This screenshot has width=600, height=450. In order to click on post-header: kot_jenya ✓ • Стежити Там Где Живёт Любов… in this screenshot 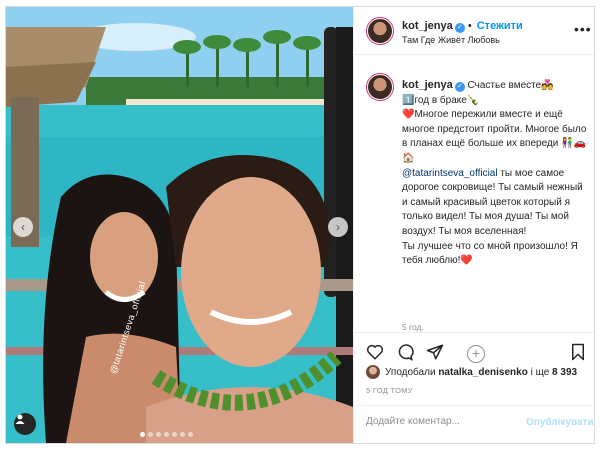, I will do `click(474, 31)`.